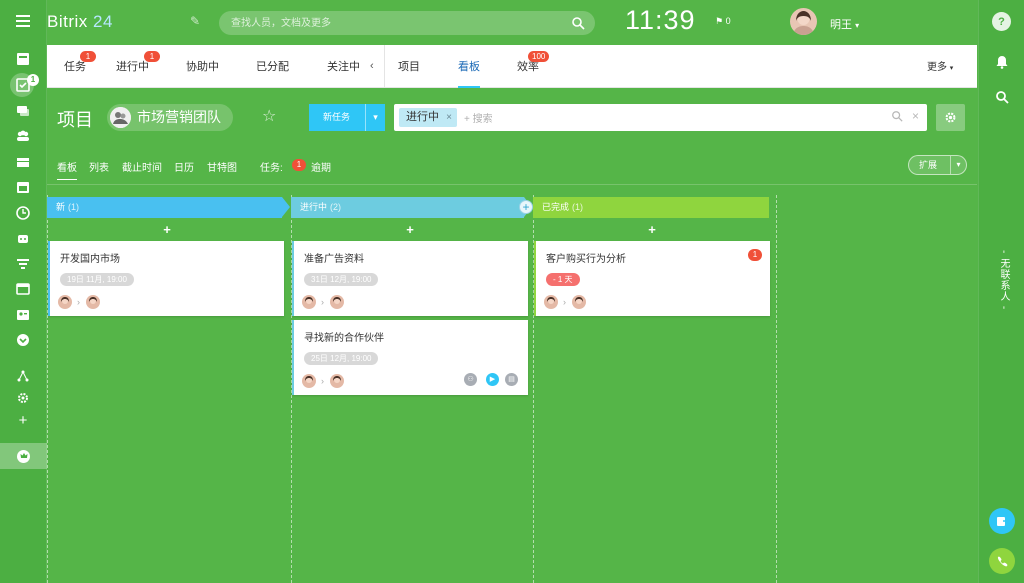  What do you see at coordinates (23, 187) in the screenshot?
I see `calendar-icon` at bounding box center [23, 187].